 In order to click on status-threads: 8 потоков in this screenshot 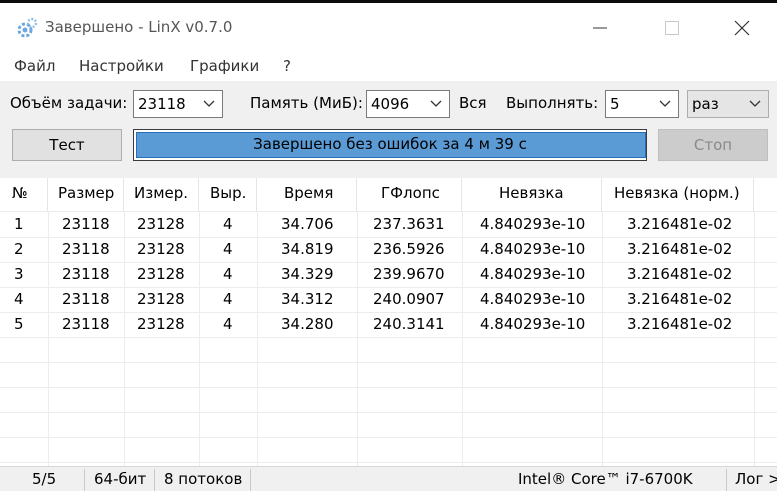, I will do `click(203, 479)`.